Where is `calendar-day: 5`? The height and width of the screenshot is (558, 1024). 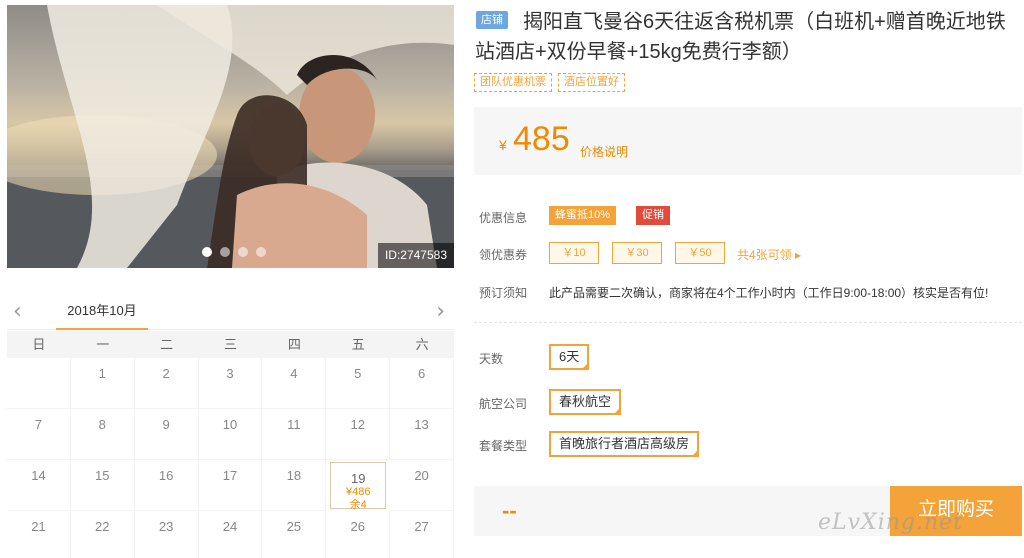
calendar-day: 5 is located at coordinates (358, 383).